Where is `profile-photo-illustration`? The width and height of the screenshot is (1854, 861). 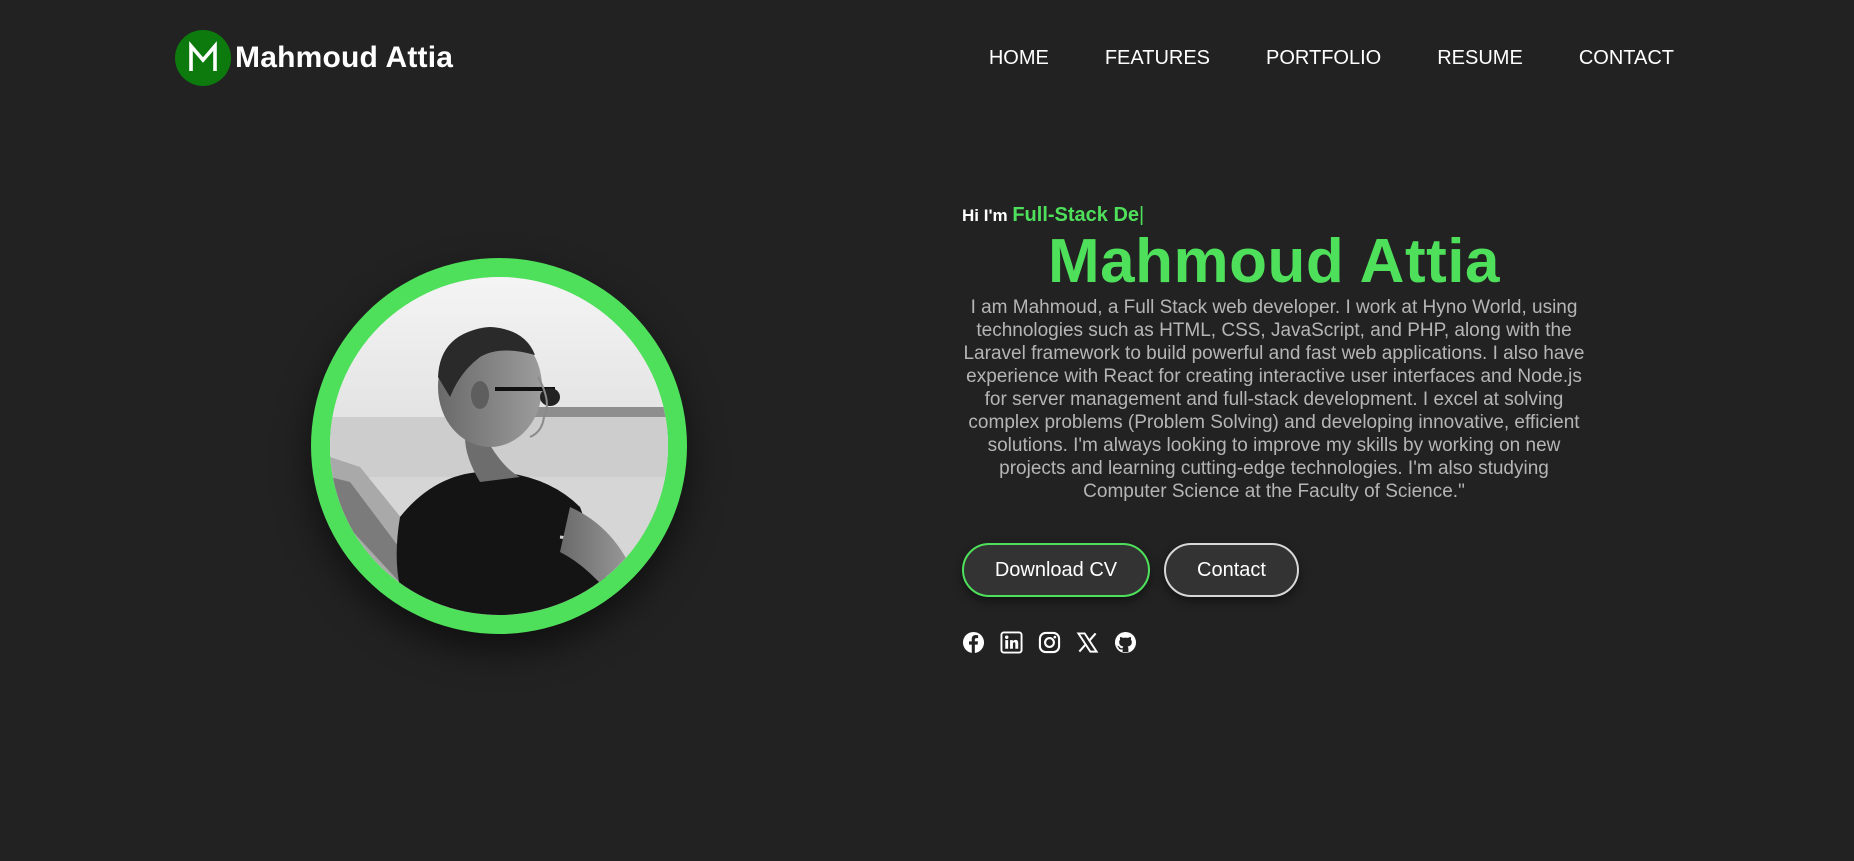
profile-photo-illustration is located at coordinates (499, 446).